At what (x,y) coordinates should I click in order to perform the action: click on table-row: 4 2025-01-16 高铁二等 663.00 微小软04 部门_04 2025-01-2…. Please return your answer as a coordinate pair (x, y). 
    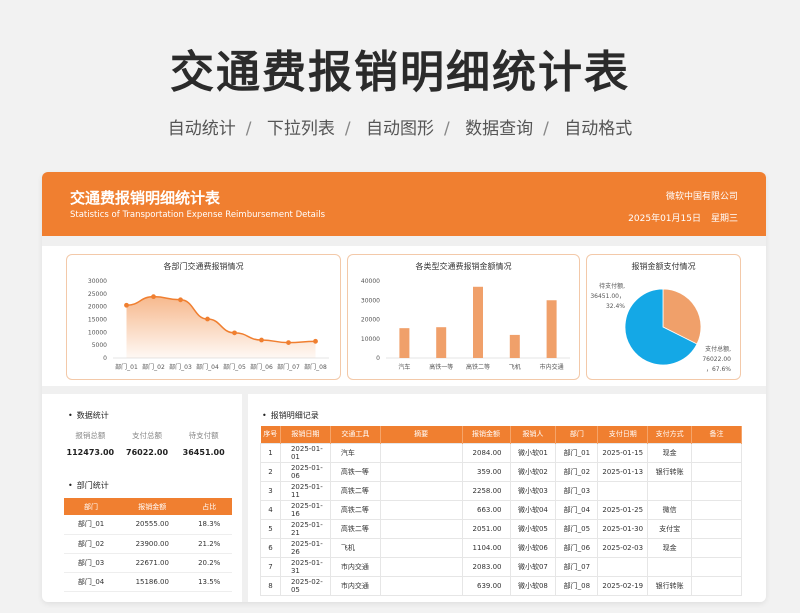
    Looking at the image, I should click on (501, 509).